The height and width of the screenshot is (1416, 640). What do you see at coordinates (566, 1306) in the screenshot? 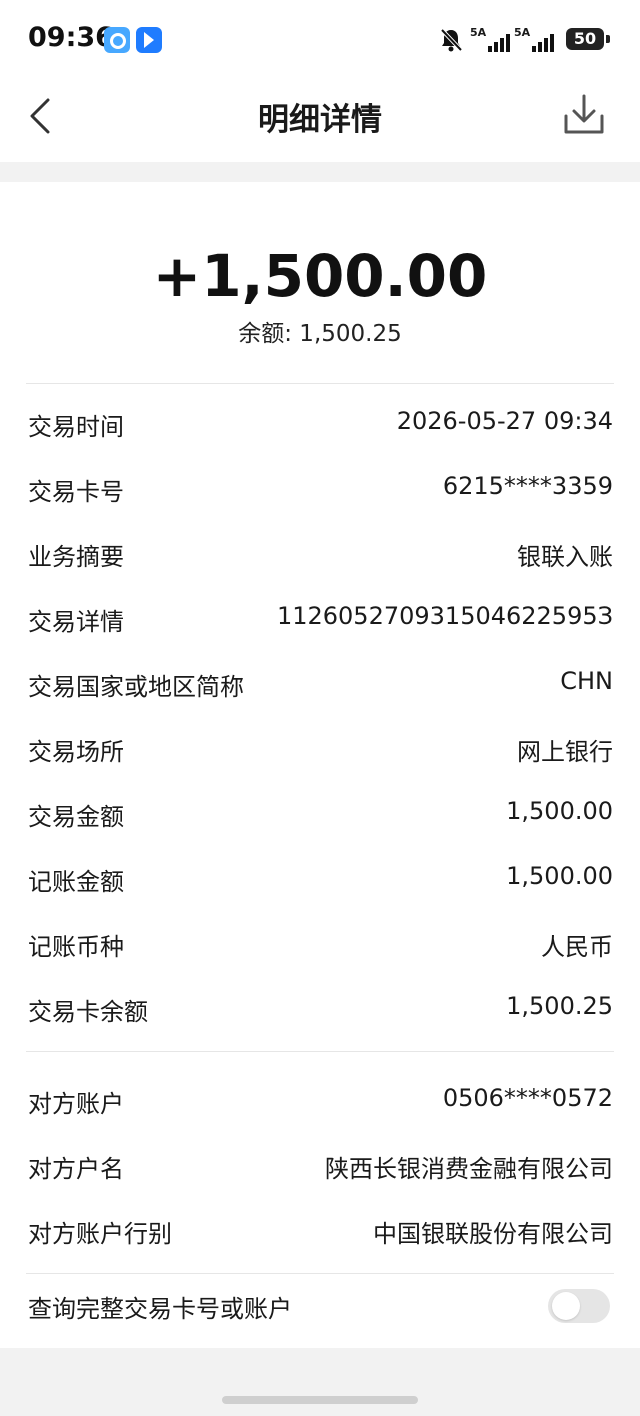
I see `toggle-knob` at bounding box center [566, 1306].